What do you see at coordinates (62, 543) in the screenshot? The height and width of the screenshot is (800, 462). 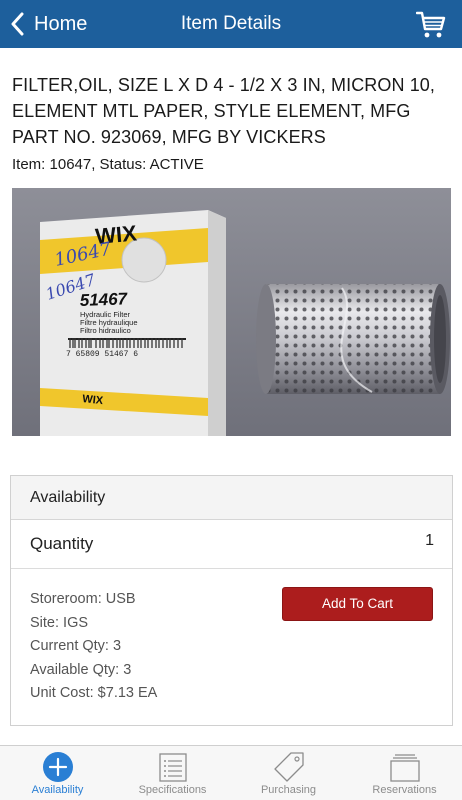 I see `quantity-label: Quantity` at bounding box center [62, 543].